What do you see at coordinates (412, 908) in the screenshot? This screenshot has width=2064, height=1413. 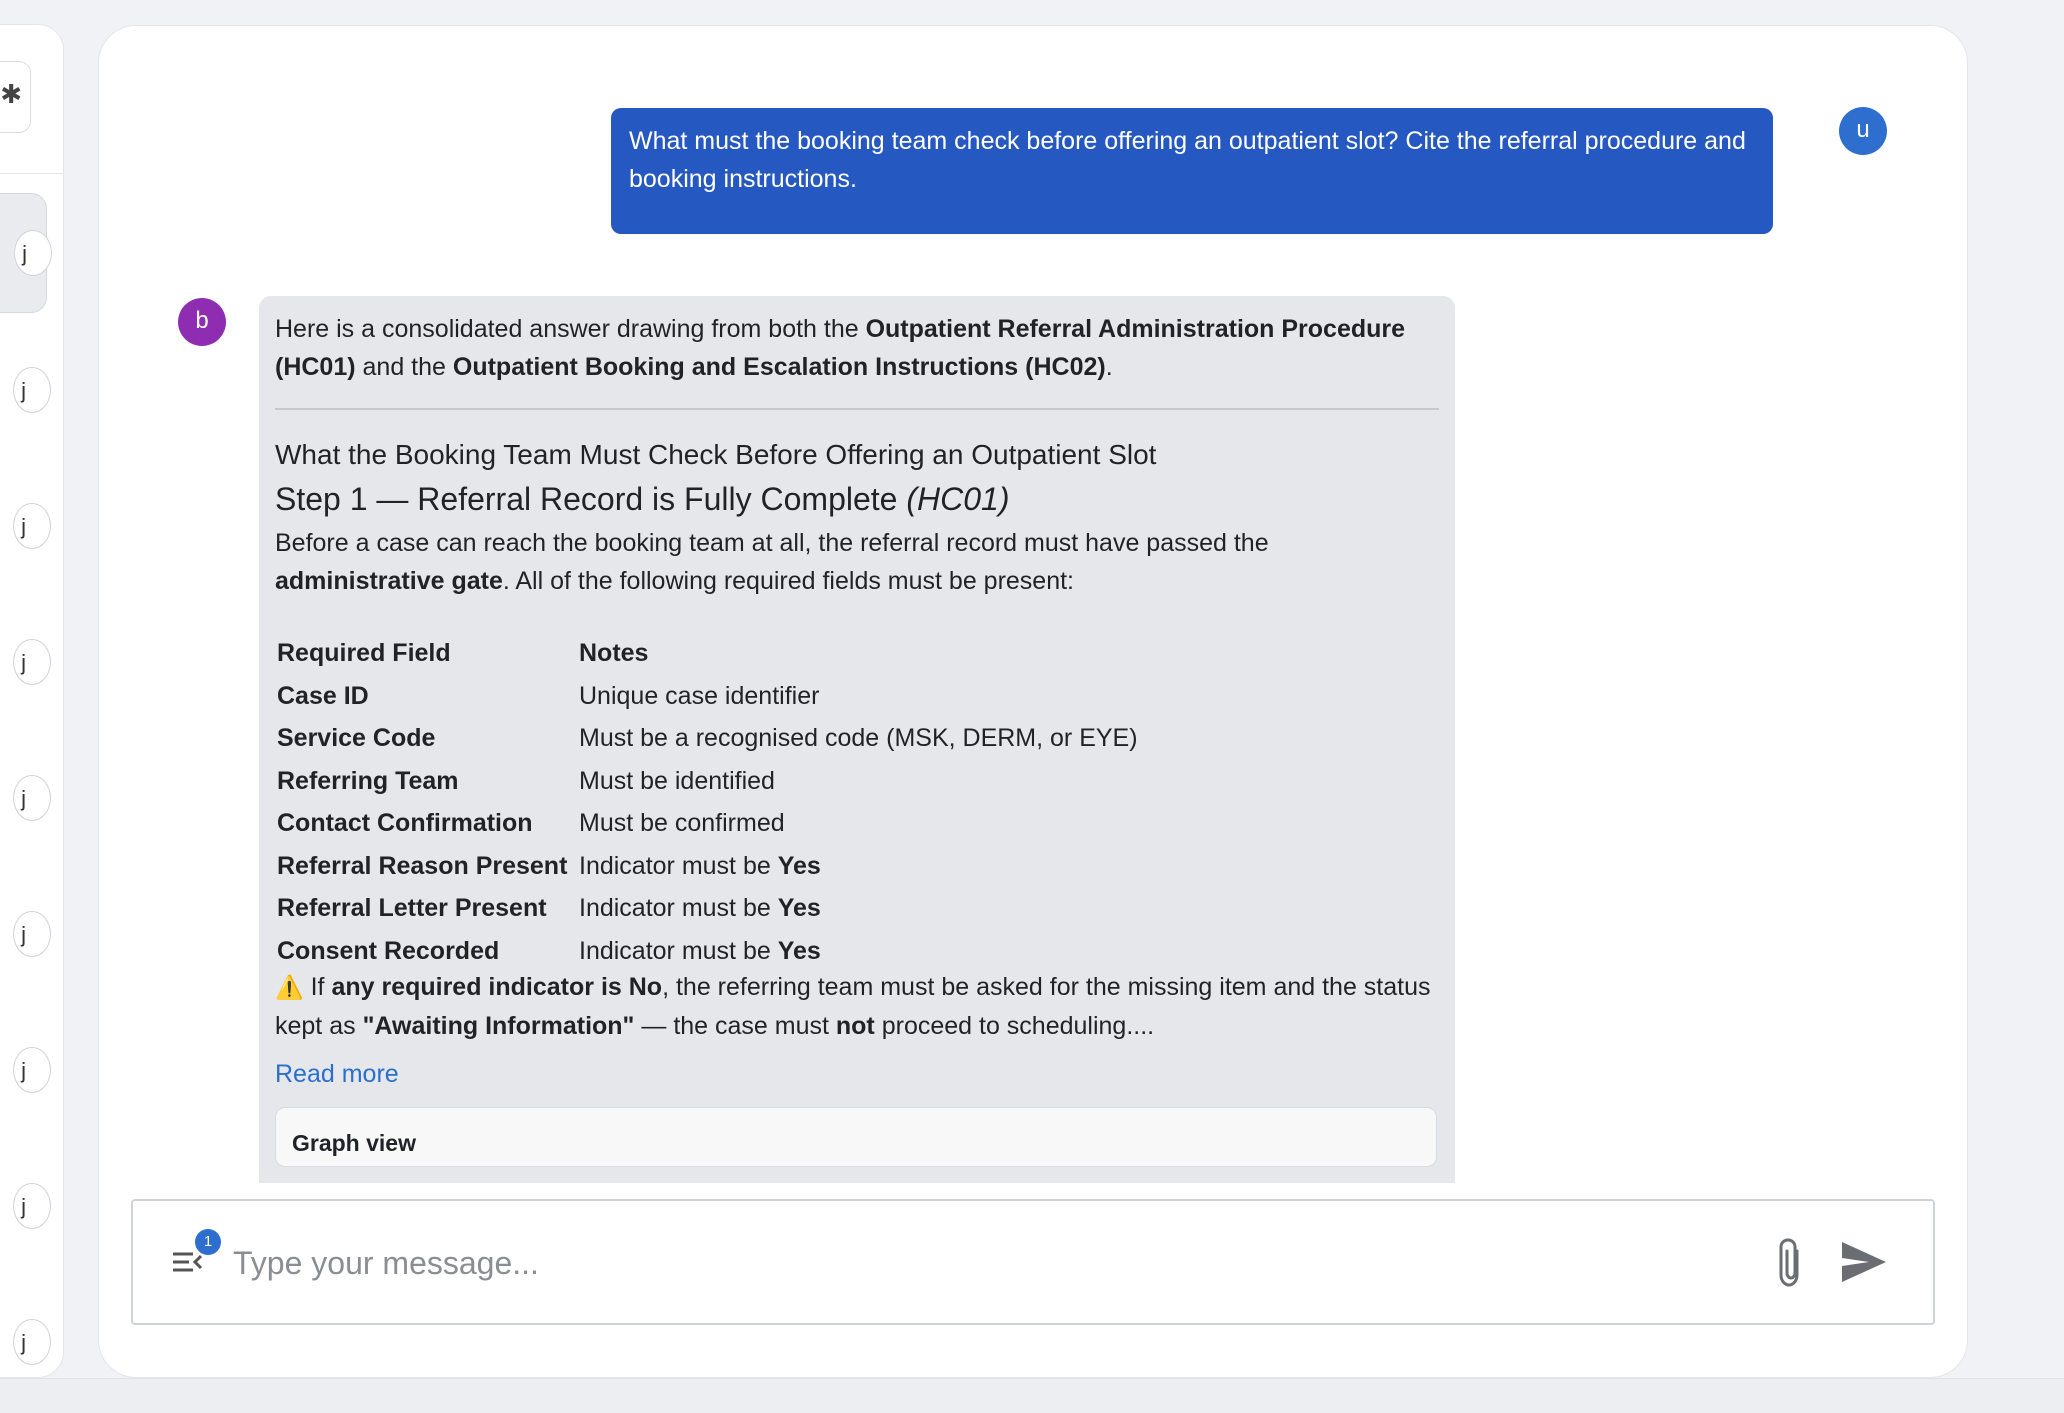 I see `field-name-cell: Referral Letter Present` at bounding box center [412, 908].